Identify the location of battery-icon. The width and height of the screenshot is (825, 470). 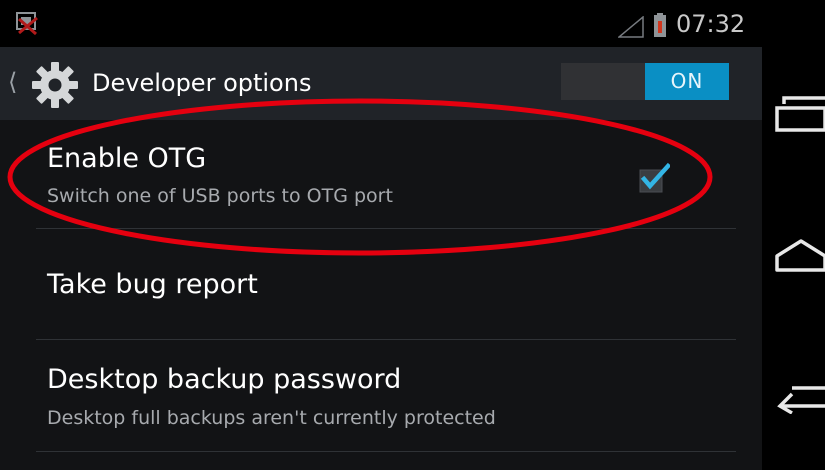
(660, 25).